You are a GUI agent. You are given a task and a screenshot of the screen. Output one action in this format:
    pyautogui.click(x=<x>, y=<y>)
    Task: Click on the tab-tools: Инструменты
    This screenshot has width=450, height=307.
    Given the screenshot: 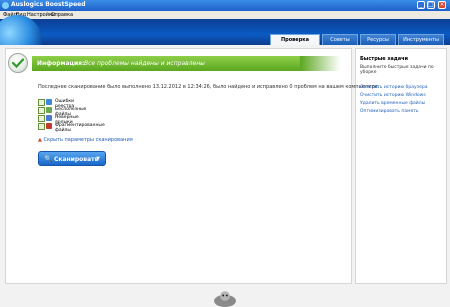 What is the action you would take?
    pyautogui.click(x=421, y=39)
    